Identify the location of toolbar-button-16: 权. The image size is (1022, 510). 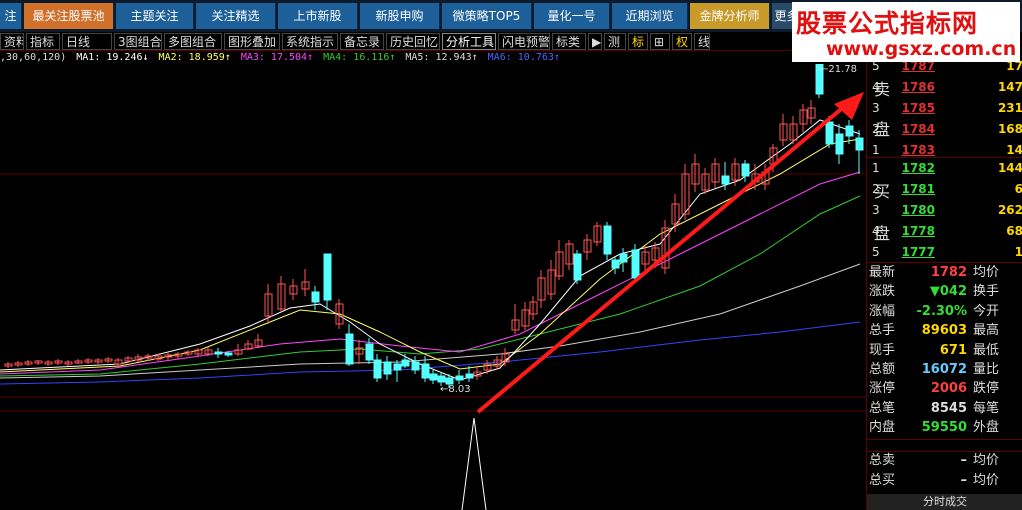
(682, 41).